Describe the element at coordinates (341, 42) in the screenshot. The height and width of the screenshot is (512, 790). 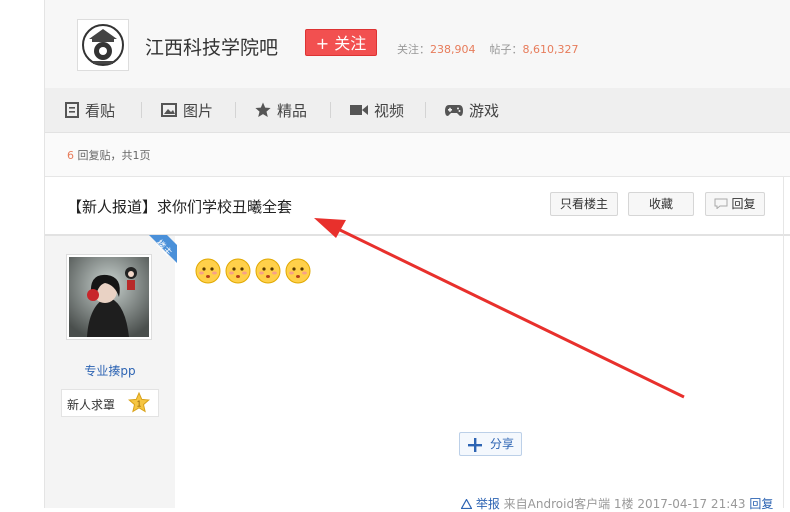
I see `follow-button: + 关注` at that location.